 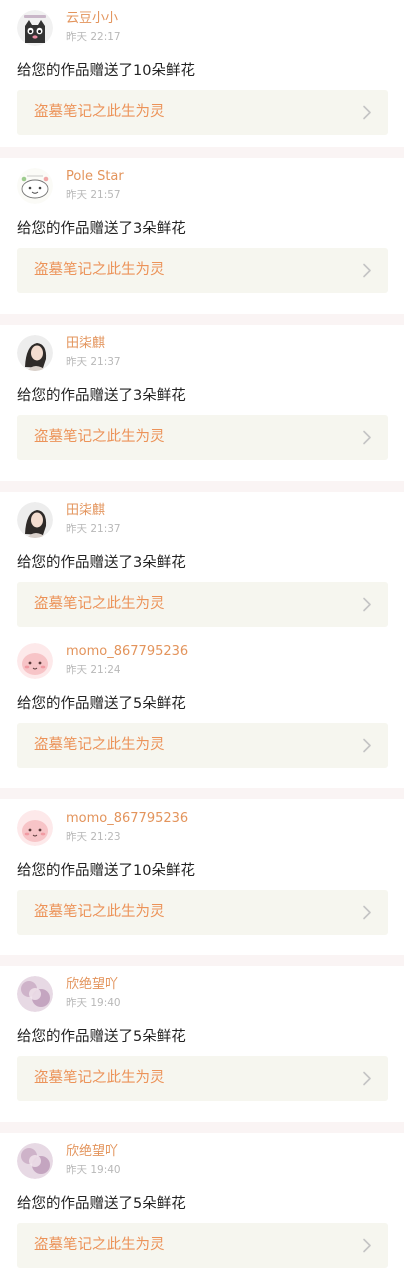 What do you see at coordinates (95, 177) in the screenshot?
I see `username: Pole Star` at bounding box center [95, 177].